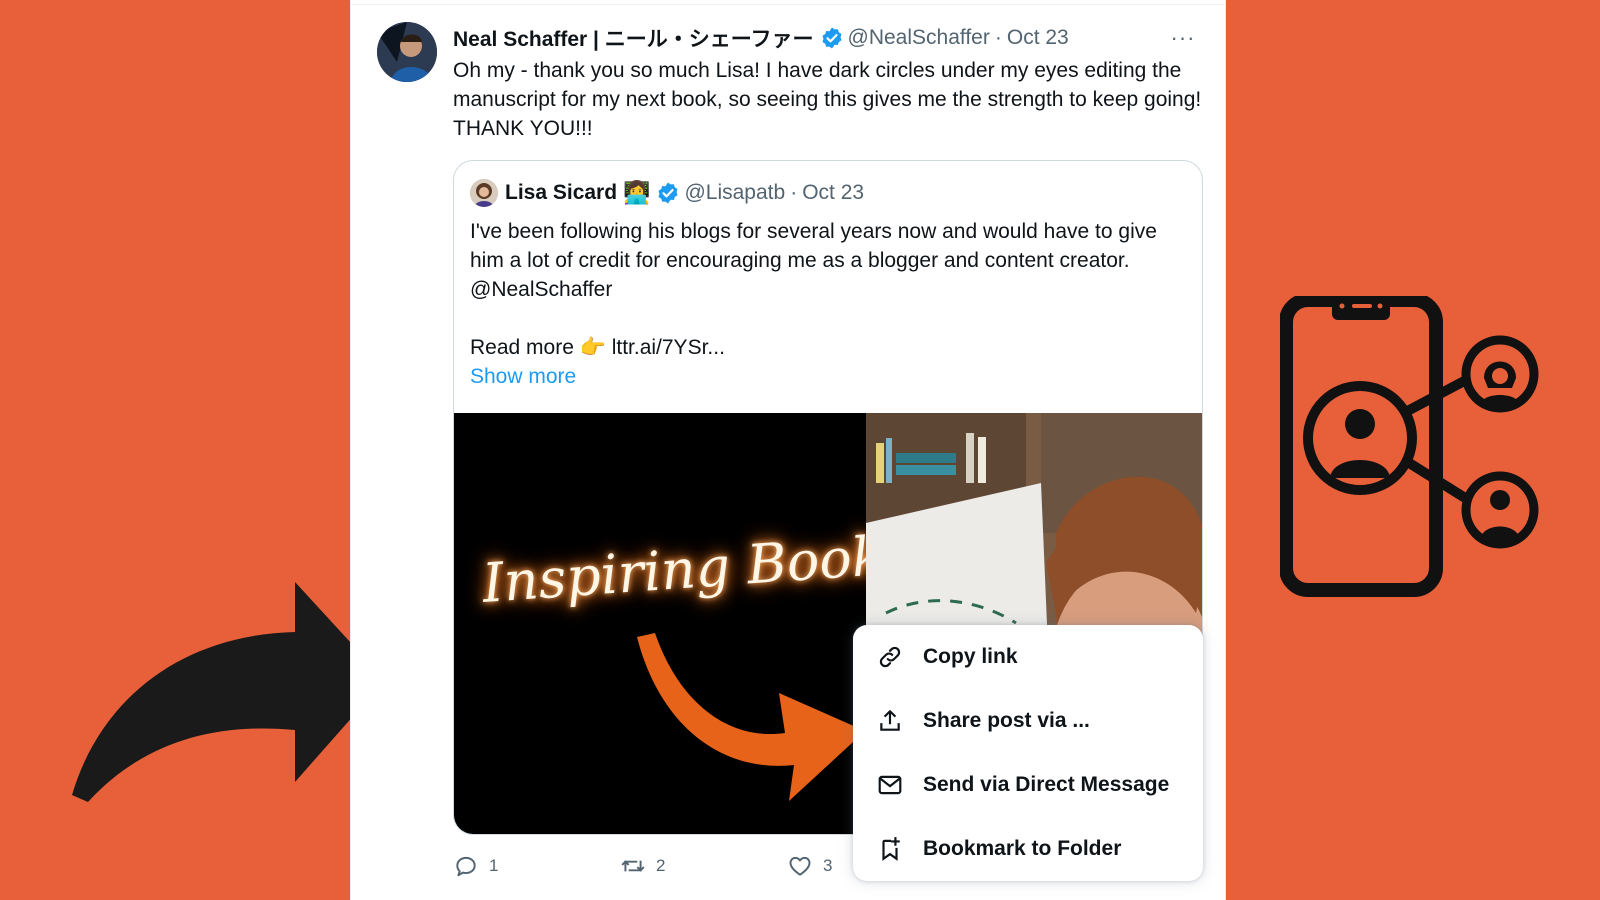 Image resolution: width=1600 pixels, height=900 pixels. What do you see at coordinates (734, 193) in the screenshot?
I see `quoted-author-handle: @Lisapatb` at bounding box center [734, 193].